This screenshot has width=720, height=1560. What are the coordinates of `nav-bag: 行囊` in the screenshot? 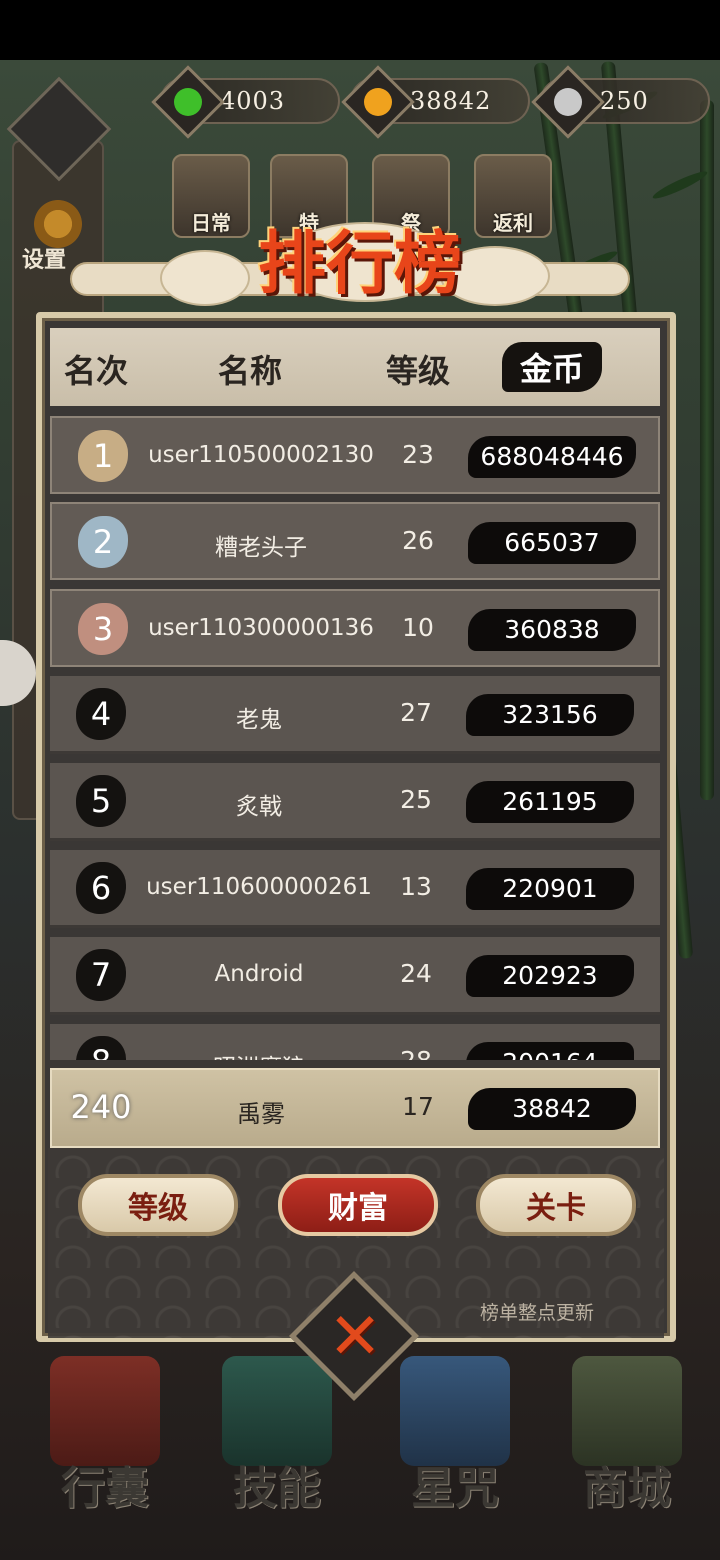 It's located at (105, 1436).